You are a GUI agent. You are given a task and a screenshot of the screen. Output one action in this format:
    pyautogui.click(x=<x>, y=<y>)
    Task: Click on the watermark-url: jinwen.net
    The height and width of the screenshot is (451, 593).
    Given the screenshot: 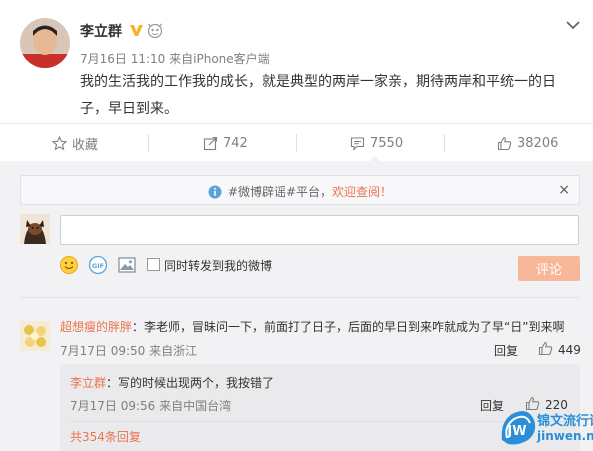 What is the action you would take?
    pyautogui.click(x=565, y=436)
    